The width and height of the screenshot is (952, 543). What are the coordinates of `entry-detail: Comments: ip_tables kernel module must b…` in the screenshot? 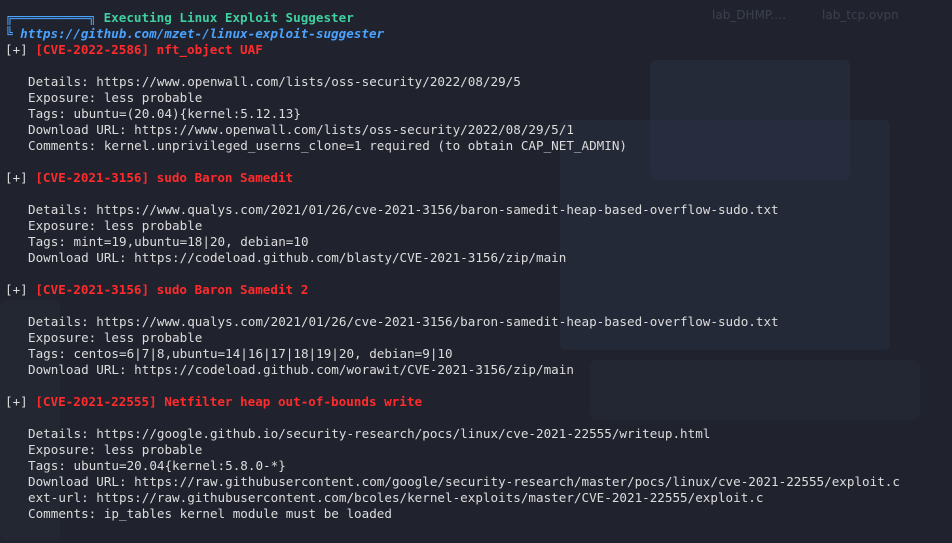 It's located at (210, 513).